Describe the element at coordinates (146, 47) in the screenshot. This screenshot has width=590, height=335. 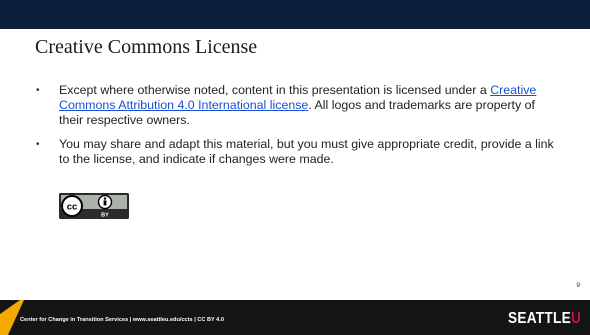
I see `slide-title: Creative Commons License` at that location.